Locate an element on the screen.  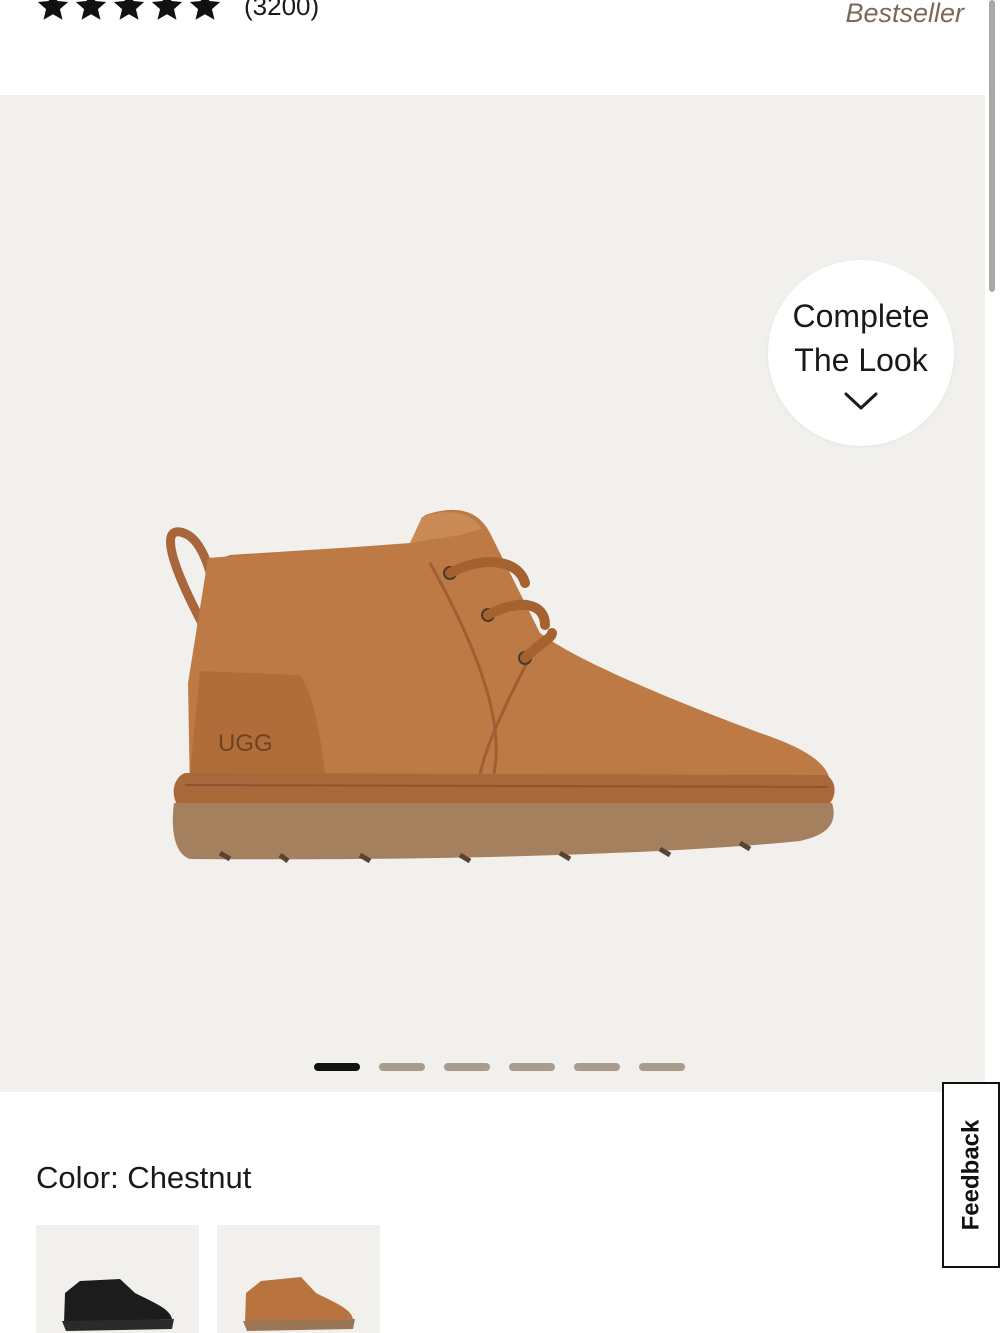
star-rating is located at coordinates (129, 11).